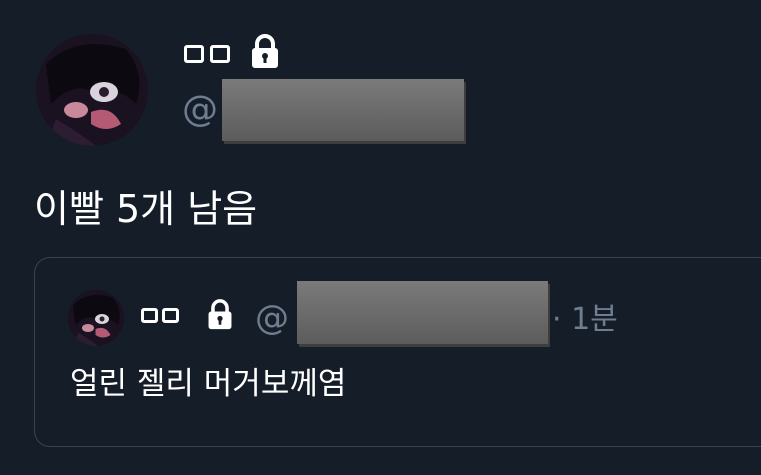 The height and width of the screenshot is (475, 761). I want to click on lock-icon, so click(265, 52).